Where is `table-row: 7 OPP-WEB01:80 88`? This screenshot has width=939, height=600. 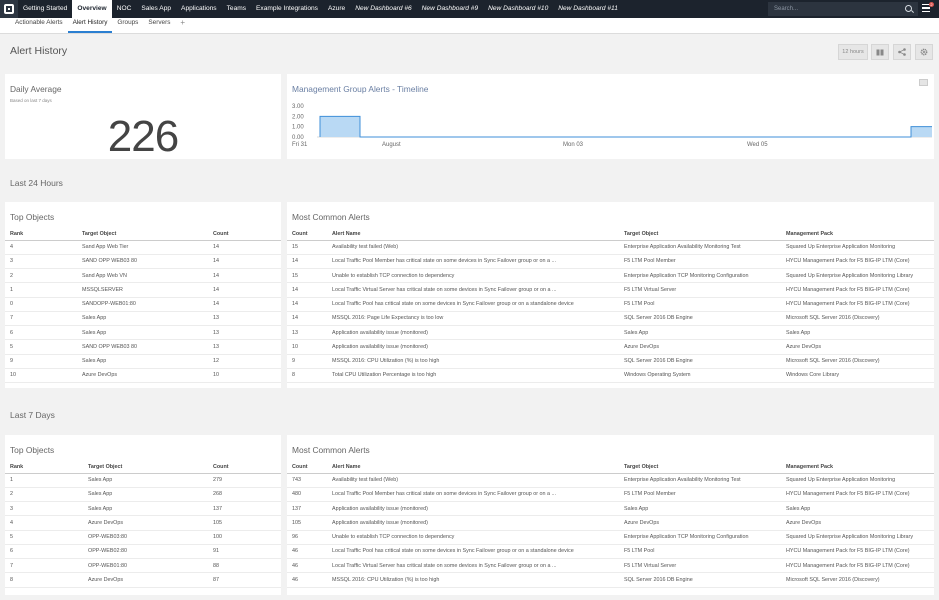 table-row: 7 OPP-WEB01:80 88 is located at coordinates (143, 566).